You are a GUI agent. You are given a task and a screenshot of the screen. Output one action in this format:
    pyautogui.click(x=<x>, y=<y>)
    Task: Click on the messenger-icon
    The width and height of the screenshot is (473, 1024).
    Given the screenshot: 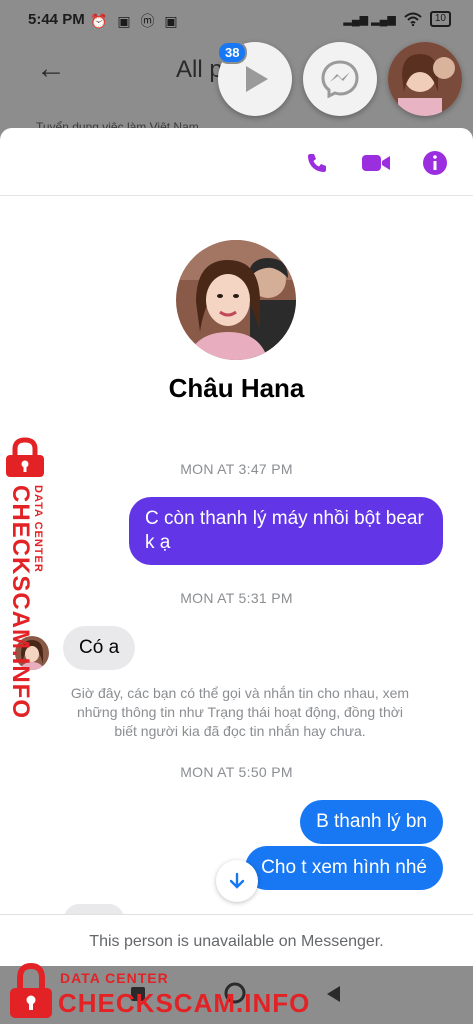 What is the action you would take?
    pyautogui.click(x=340, y=79)
    